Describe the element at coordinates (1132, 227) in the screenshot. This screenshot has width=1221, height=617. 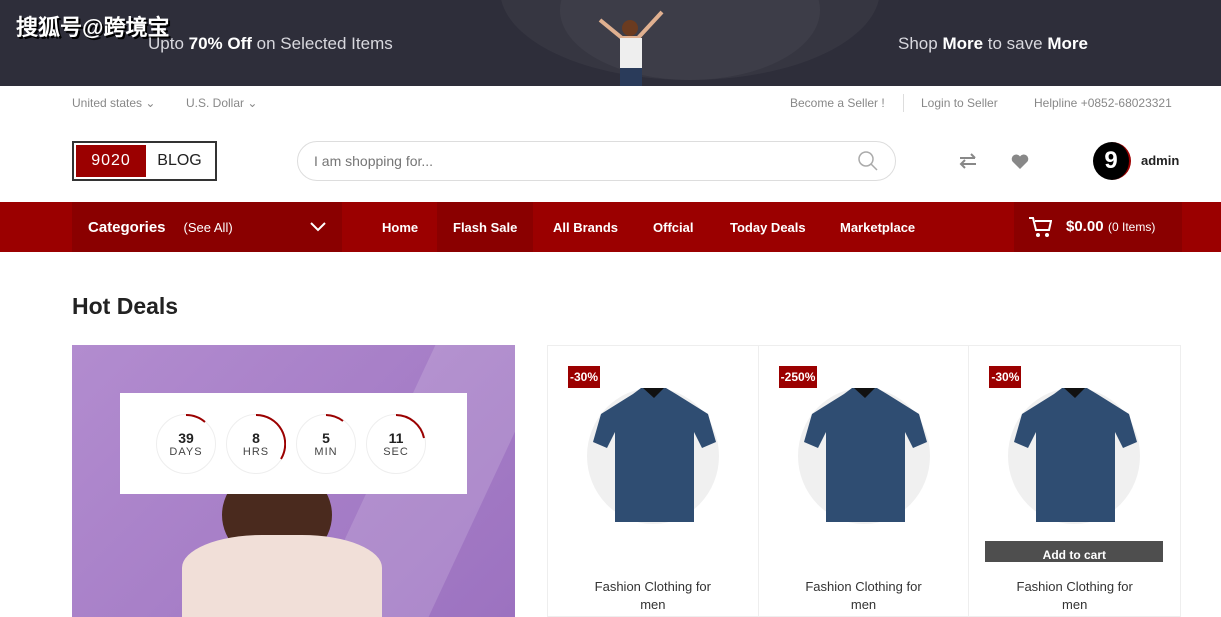
I see `cart-items: (0 Items)` at that location.